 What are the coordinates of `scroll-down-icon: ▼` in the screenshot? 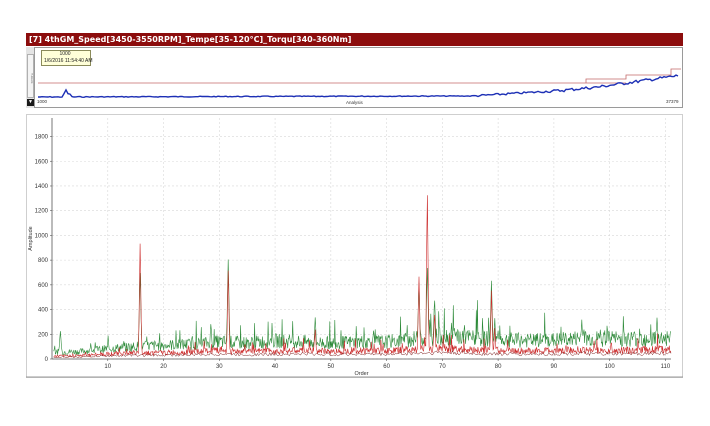 It's located at (30, 102).